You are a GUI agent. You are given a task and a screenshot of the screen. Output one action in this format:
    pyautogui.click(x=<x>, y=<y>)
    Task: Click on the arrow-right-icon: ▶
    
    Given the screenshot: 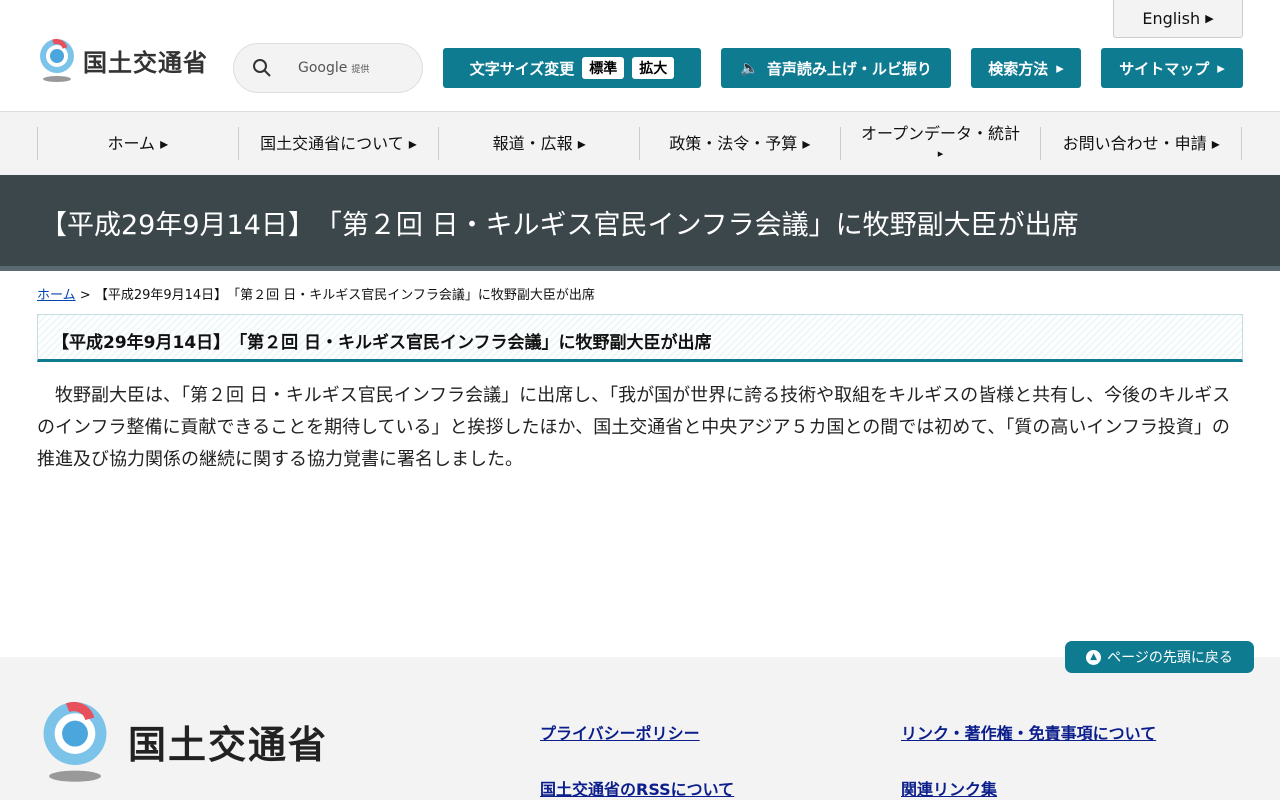 What is the action you would take?
    pyautogui.click(x=1209, y=18)
    